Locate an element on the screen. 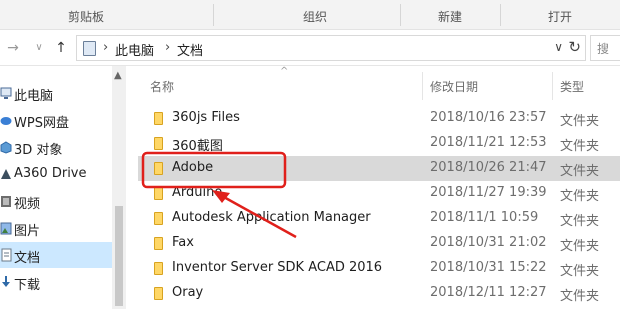  ribbon-group-labels: 剪贴板 组织 新建 打开 is located at coordinates (310, 15).